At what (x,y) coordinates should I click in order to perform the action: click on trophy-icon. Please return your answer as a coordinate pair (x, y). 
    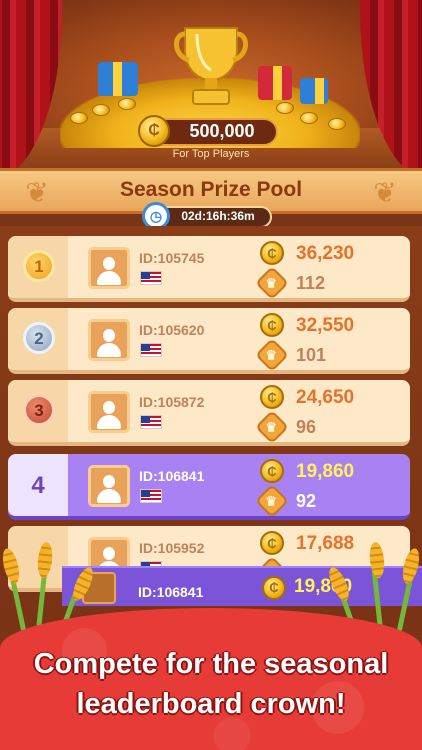
    Looking at the image, I should click on (211, 66).